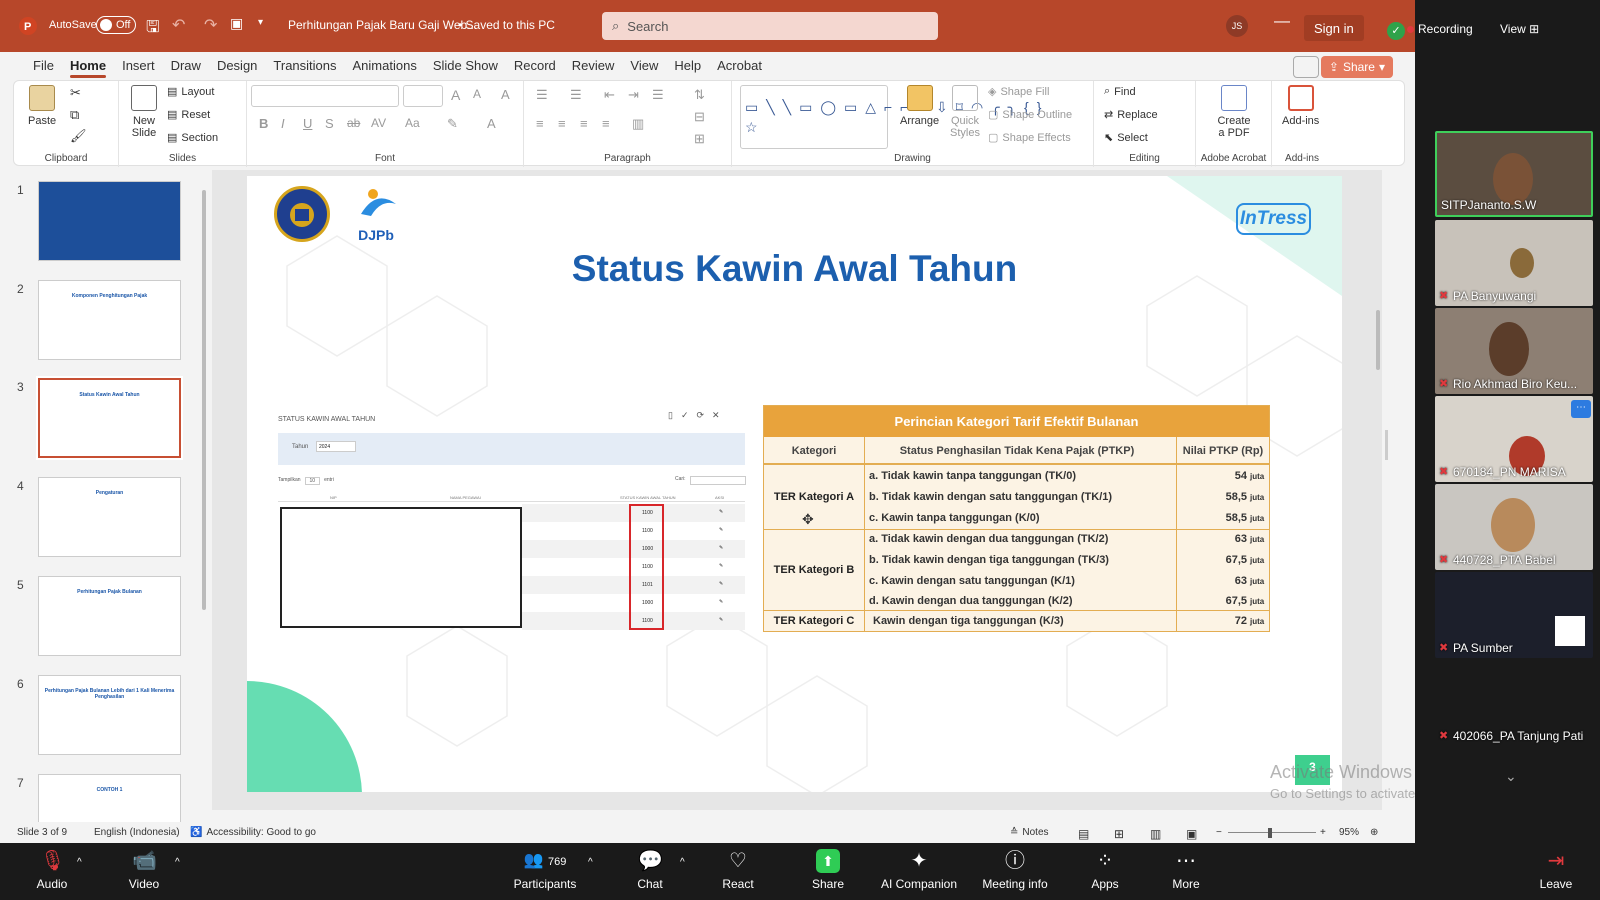  What do you see at coordinates (1514, 174) in the screenshot?
I see `participant-tile: SITPJananto.S.W` at bounding box center [1514, 174].